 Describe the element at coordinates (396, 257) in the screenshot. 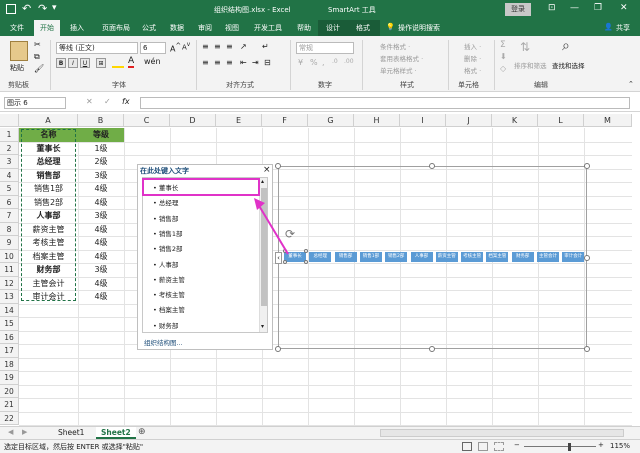

I see `smartart-shape: 销售2部` at that location.